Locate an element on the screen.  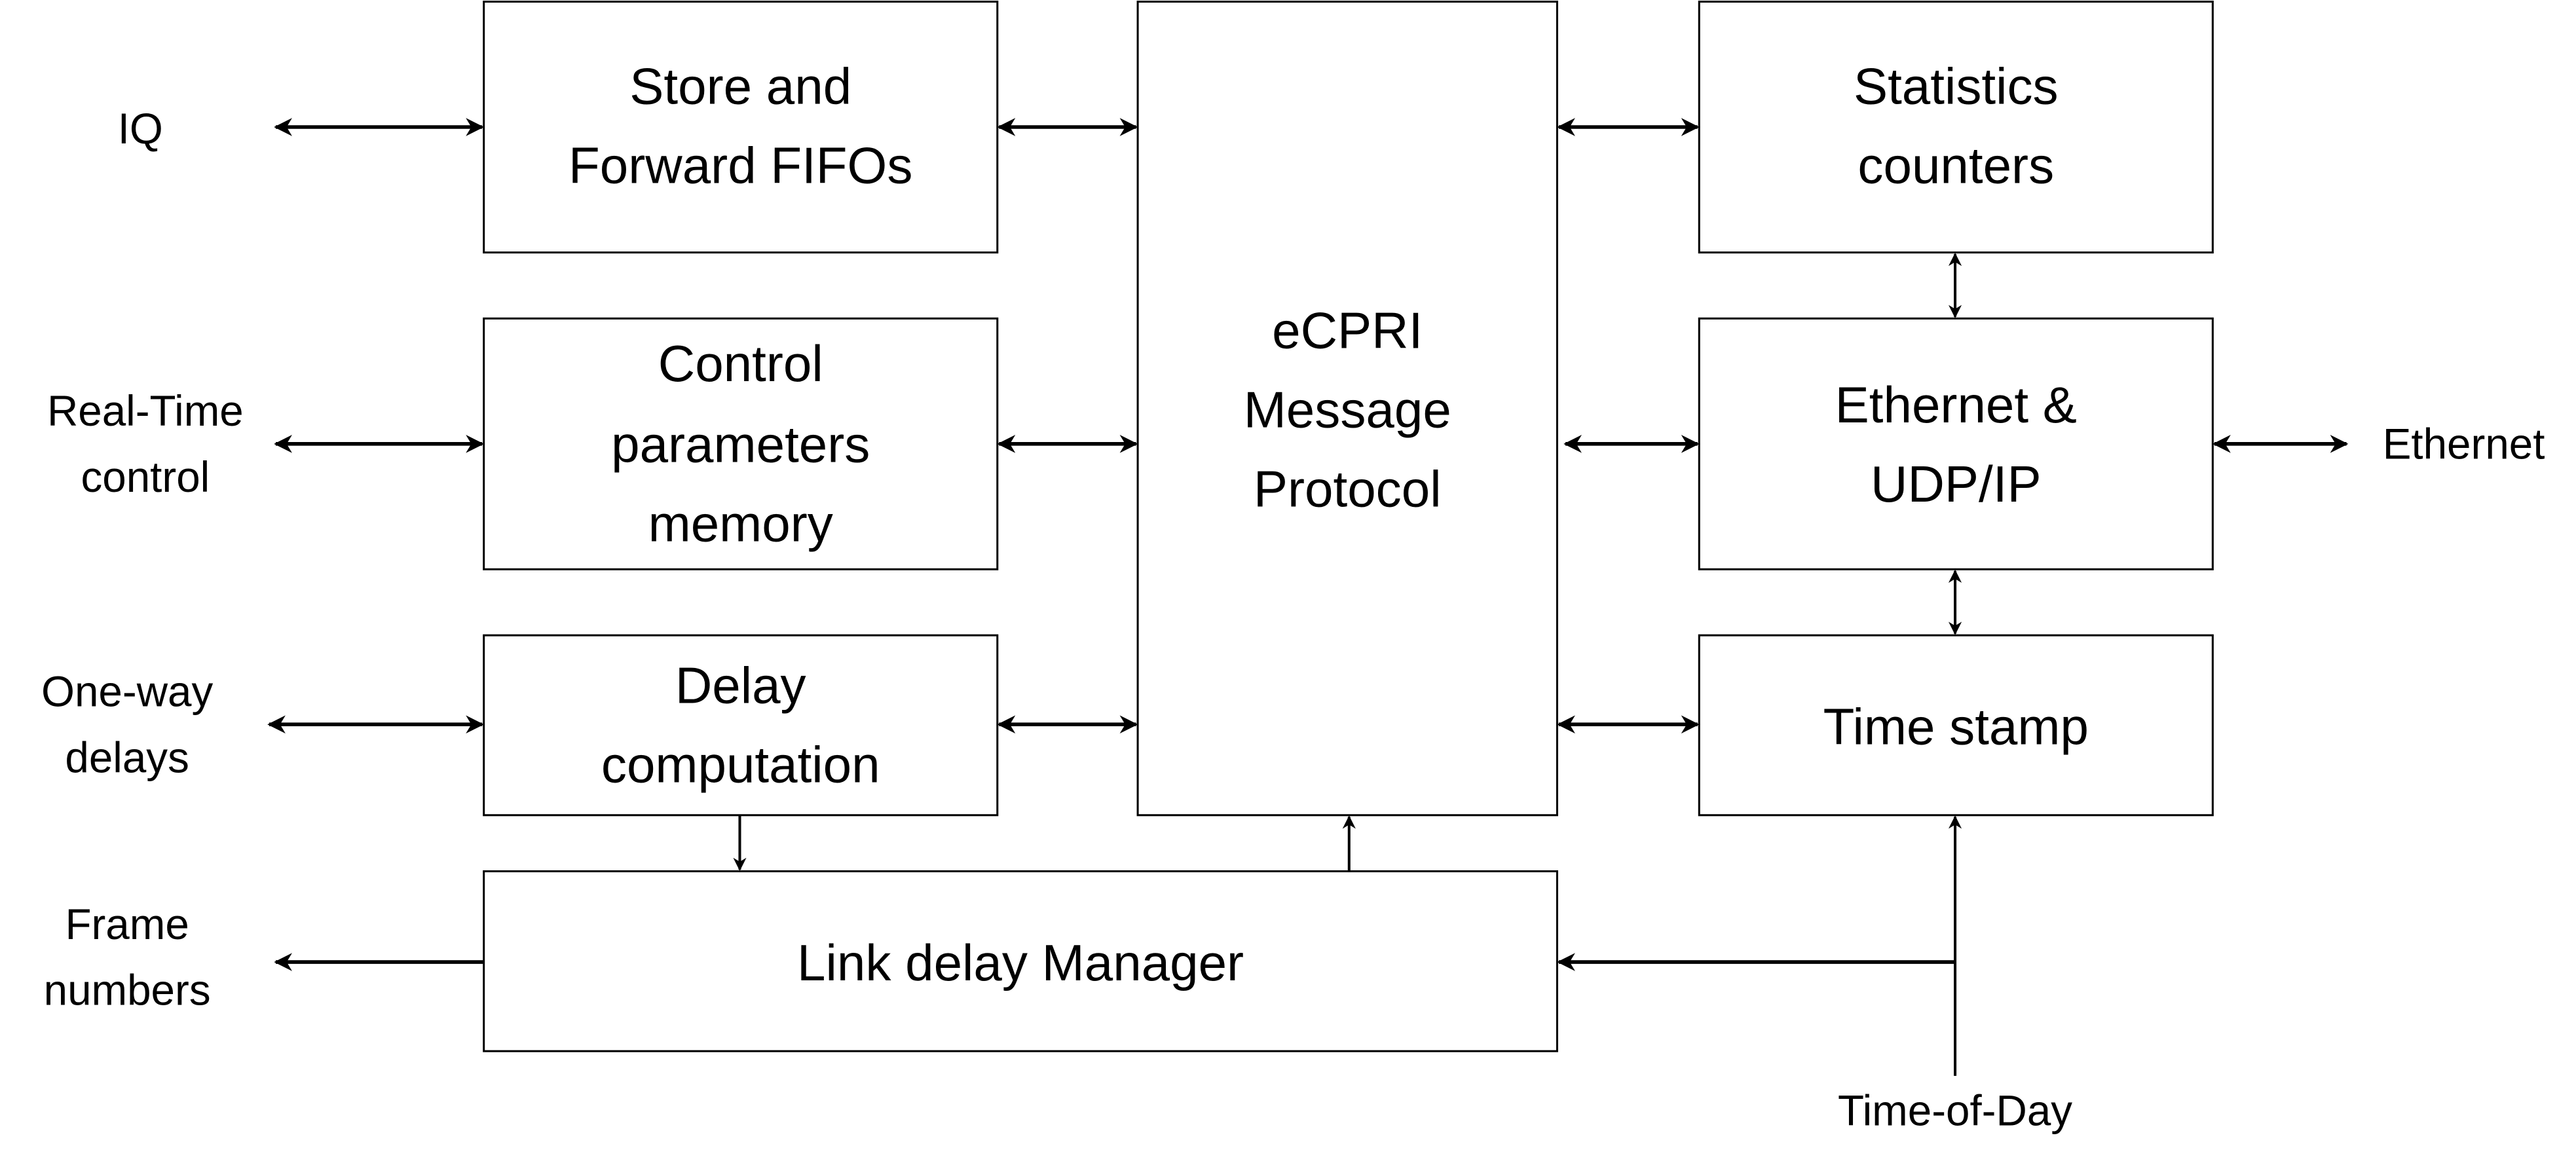
block-ecpri-message-protocol: eCPRI Message Protocol is located at coordinates (1347, 409).